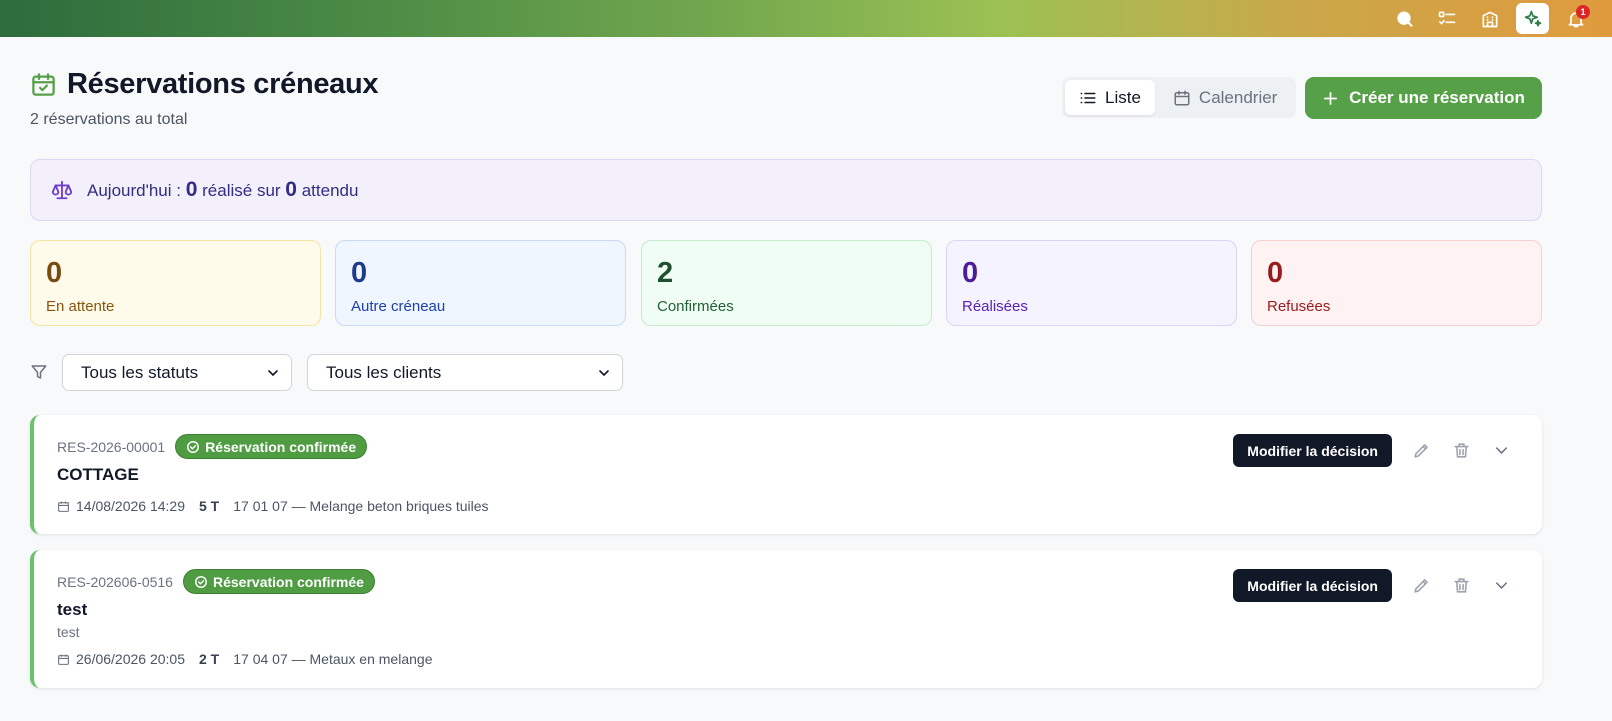 The width and height of the screenshot is (1612, 721). I want to click on today-banner: Aujourd'hui : 0 réalisé sur 0 attendu, so click(786, 190).